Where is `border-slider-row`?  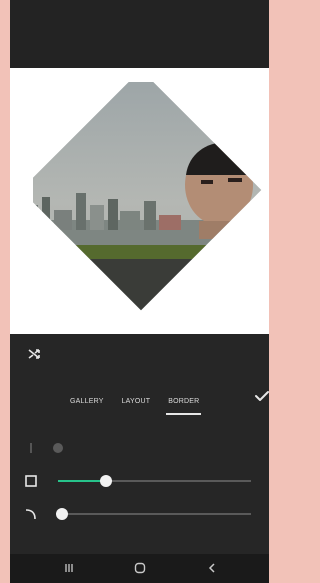 border-slider-row is located at coordinates (139, 481).